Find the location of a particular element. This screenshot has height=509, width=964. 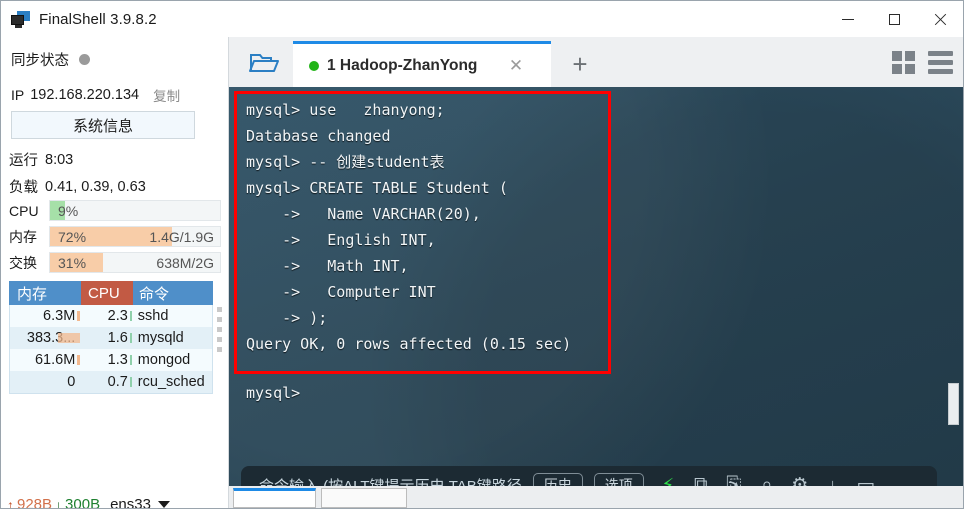

uptime-label: 运行 is located at coordinates (23, 161).